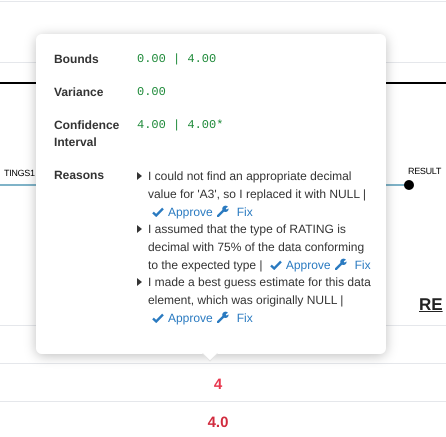  What do you see at coordinates (19, 173) in the screenshot?
I see `node-label: TINGS1` at bounding box center [19, 173].